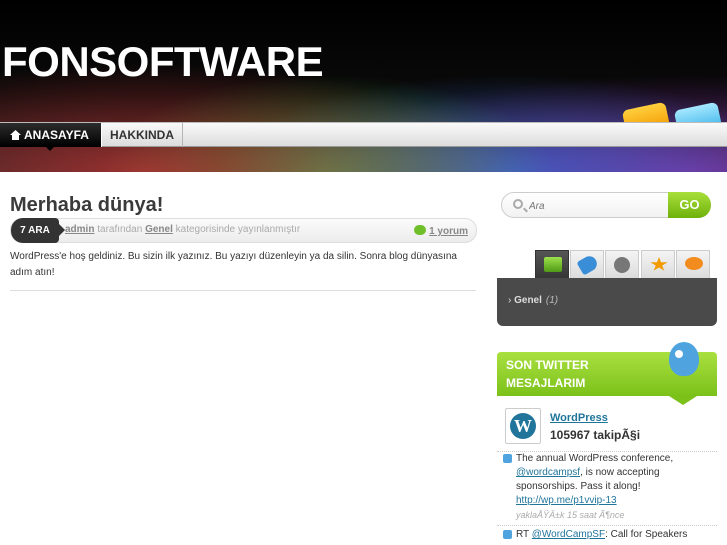  Describe the element at coordinates (38, 230) in the screenshot. I see `post-date: 7 ARA` at that location.